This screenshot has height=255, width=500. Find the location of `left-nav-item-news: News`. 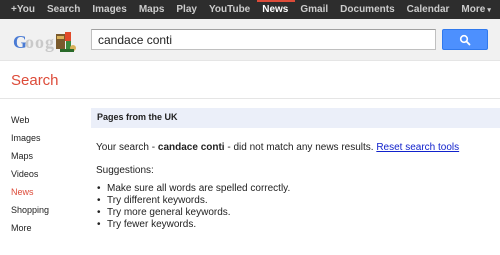

left-nav-item-news: News is located at coordinates (46, 192).